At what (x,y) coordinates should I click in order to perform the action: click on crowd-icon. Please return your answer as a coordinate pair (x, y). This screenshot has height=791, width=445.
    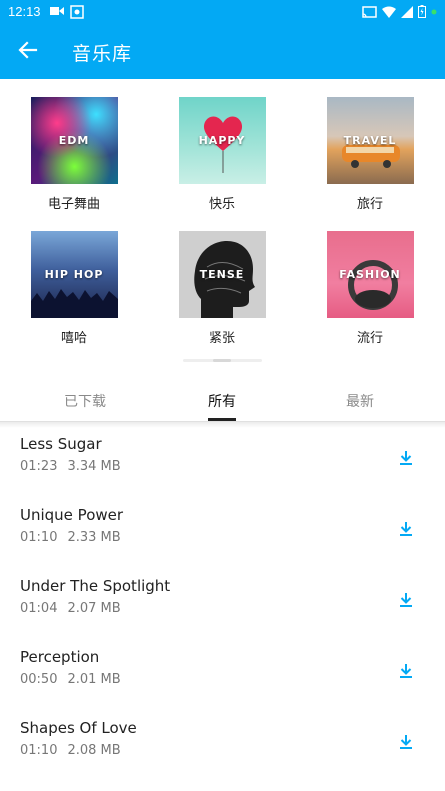
    Looking at the image, I should click on (74, 303).